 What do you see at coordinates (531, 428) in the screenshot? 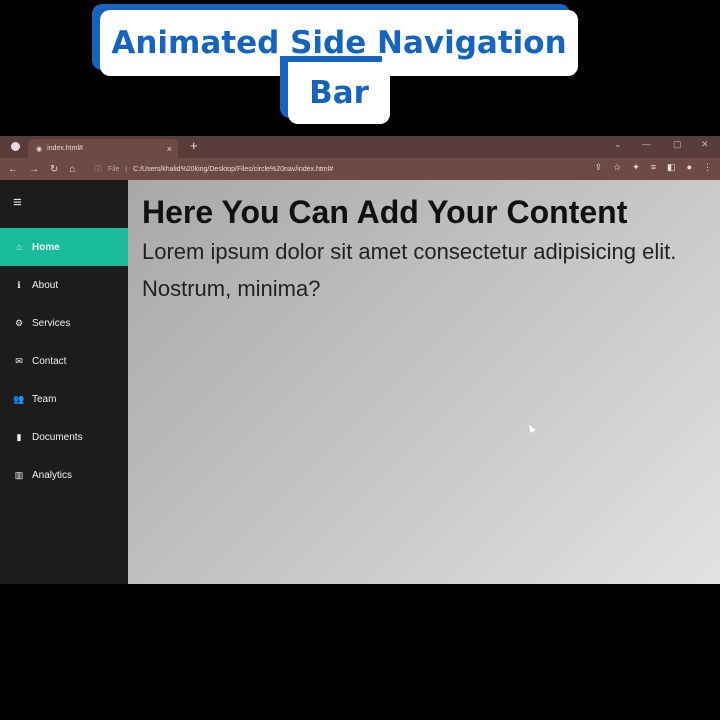
I see `mouse-cursor-icon` at bounding box center [531, 428].